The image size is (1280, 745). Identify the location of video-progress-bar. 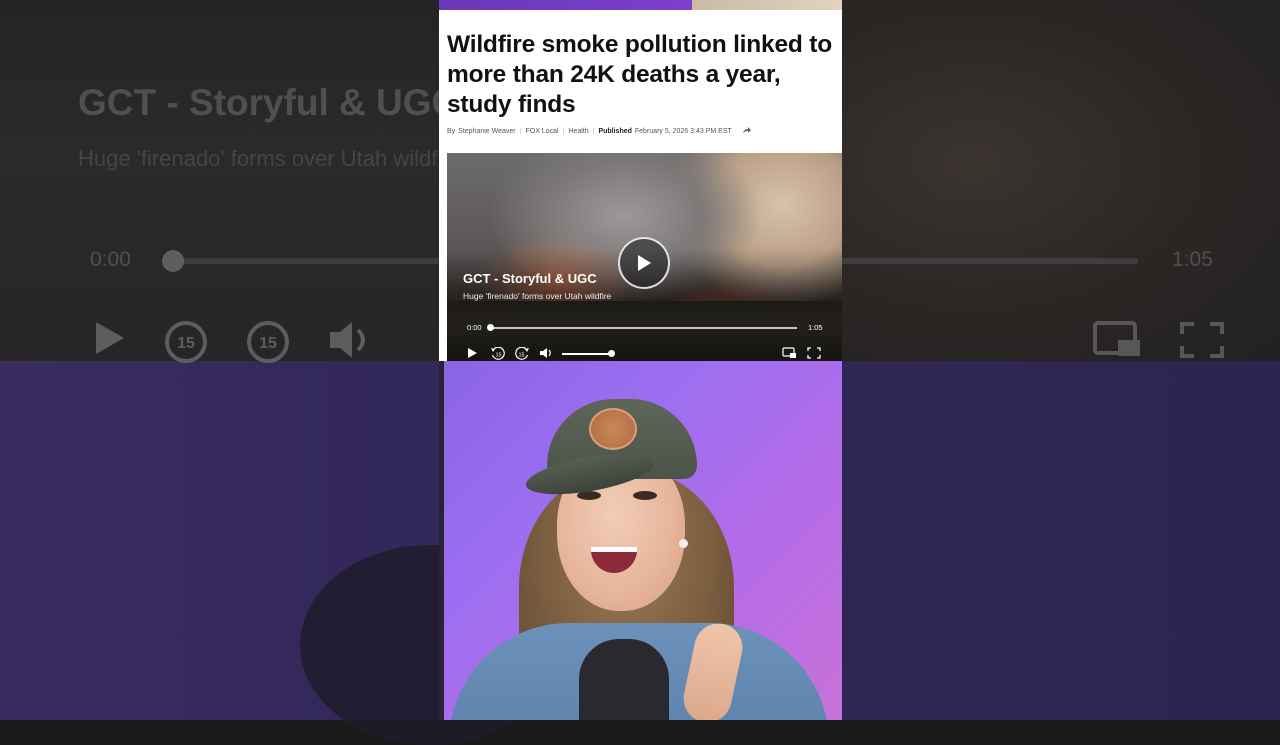
(644, 328).